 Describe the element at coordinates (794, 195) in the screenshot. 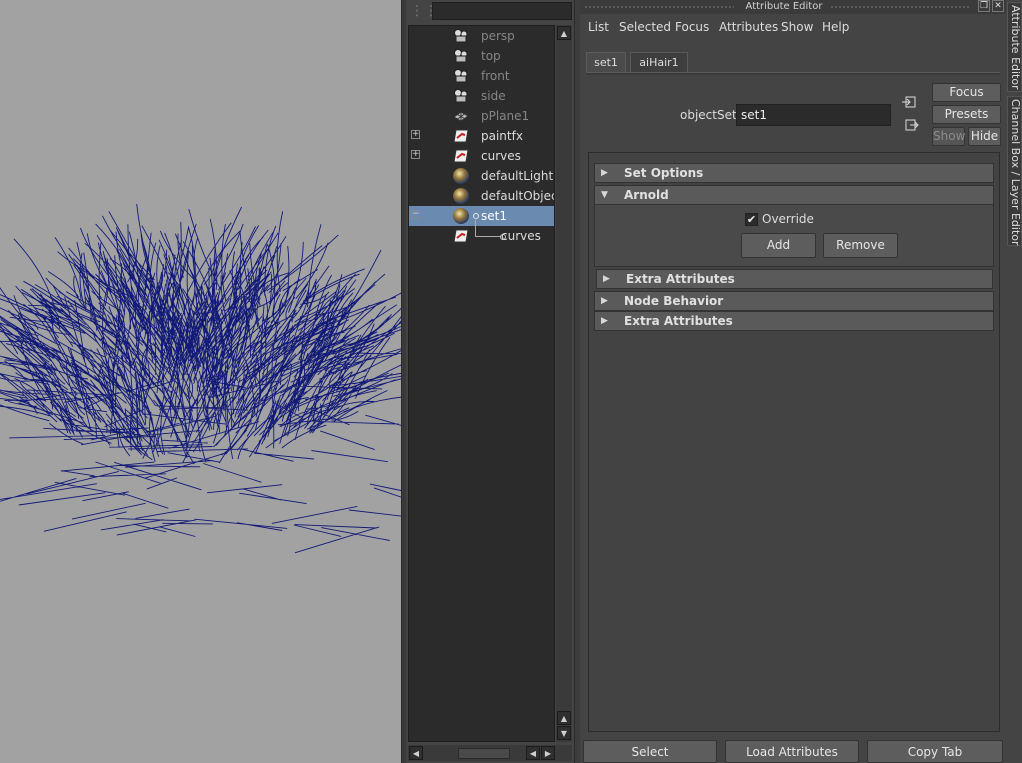

I see `section-arnold: ▼ Arnold` at that location.